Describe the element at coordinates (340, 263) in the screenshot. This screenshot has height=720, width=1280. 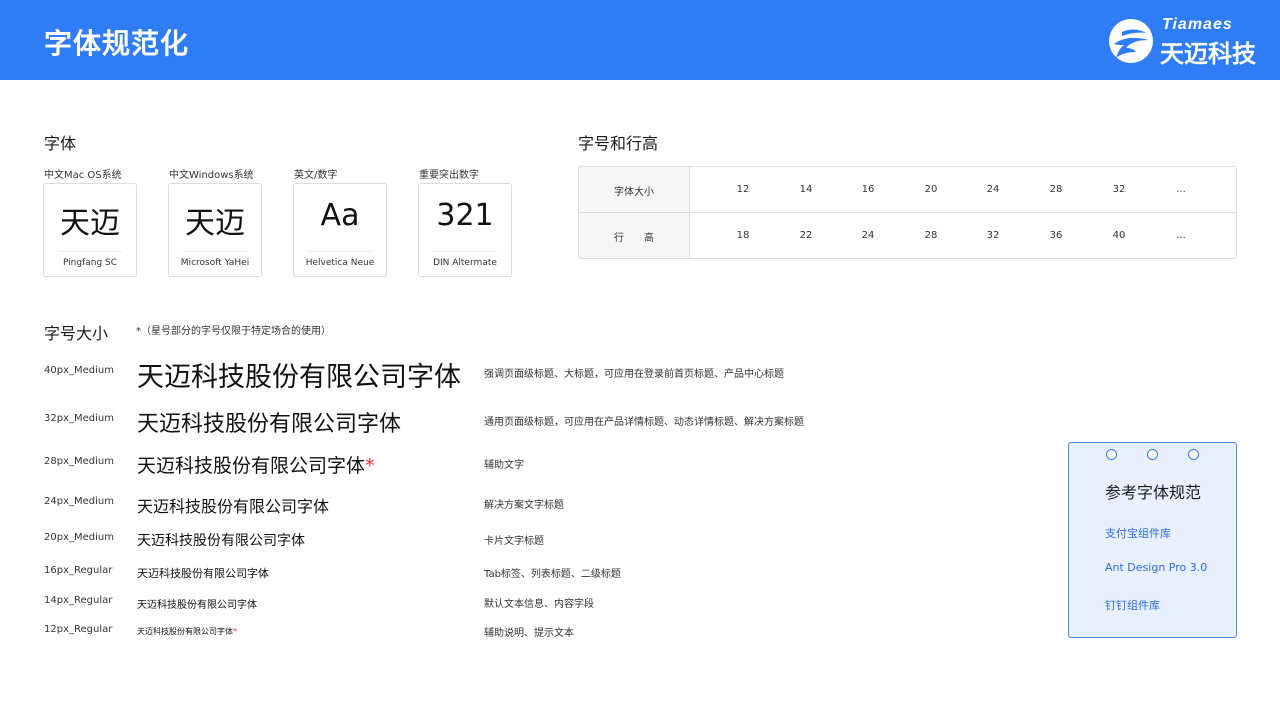
I see `font-name: Helvetica Neue` at that location.